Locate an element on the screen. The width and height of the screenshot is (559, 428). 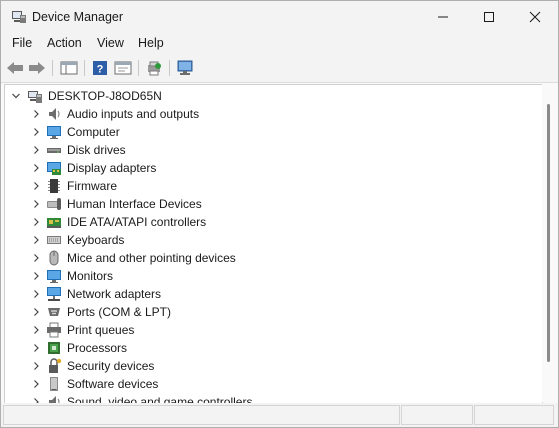
minimize-button is located at coordinates (443, 17).